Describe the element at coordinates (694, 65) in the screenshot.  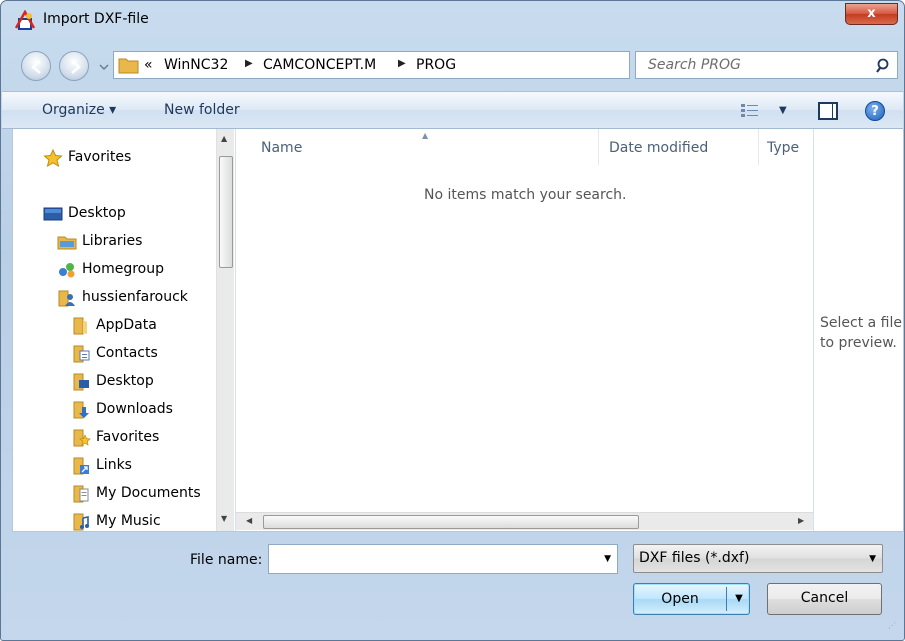
I see `search-placeholder: Search PROG` at that location.